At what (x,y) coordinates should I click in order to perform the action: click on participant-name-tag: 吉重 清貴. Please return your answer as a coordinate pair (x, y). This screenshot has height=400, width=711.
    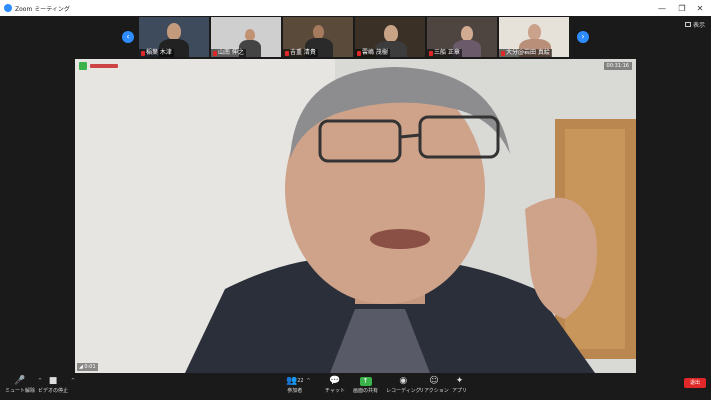
    Looking at the image, I should click on (300, 53).